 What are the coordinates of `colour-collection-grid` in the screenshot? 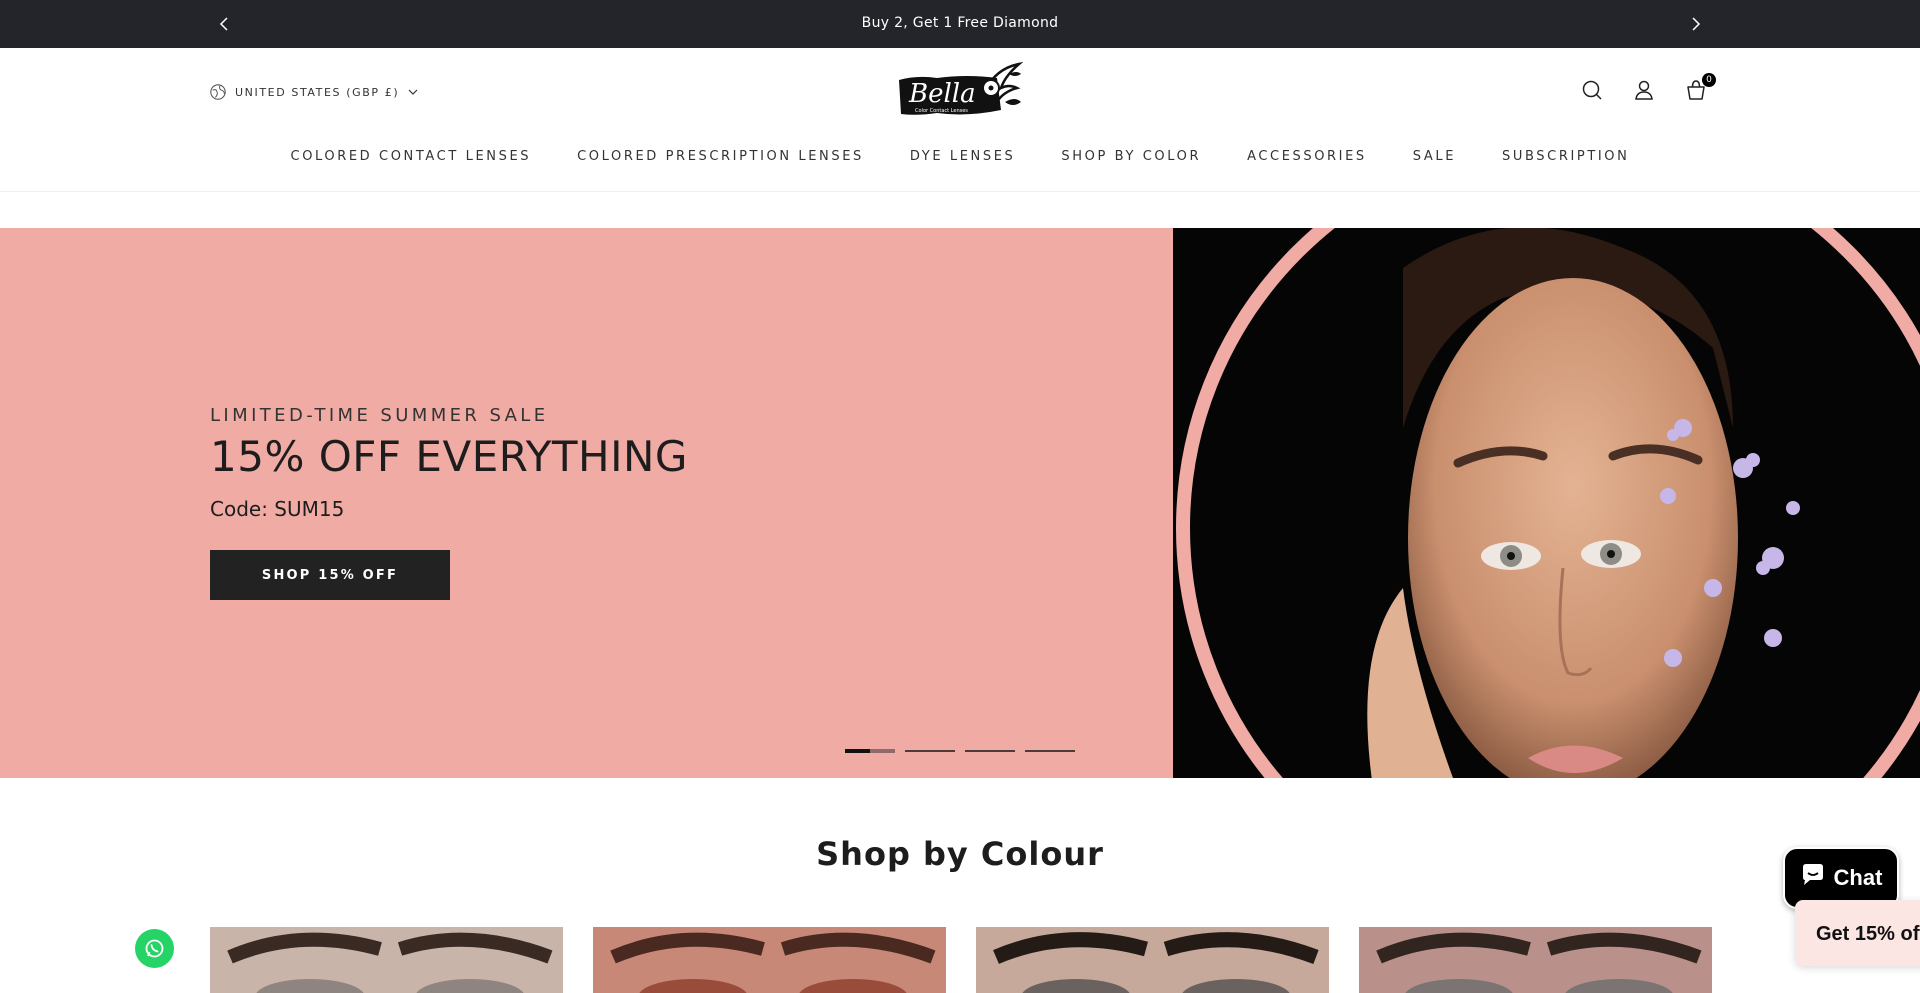 It's located at (961, 960).